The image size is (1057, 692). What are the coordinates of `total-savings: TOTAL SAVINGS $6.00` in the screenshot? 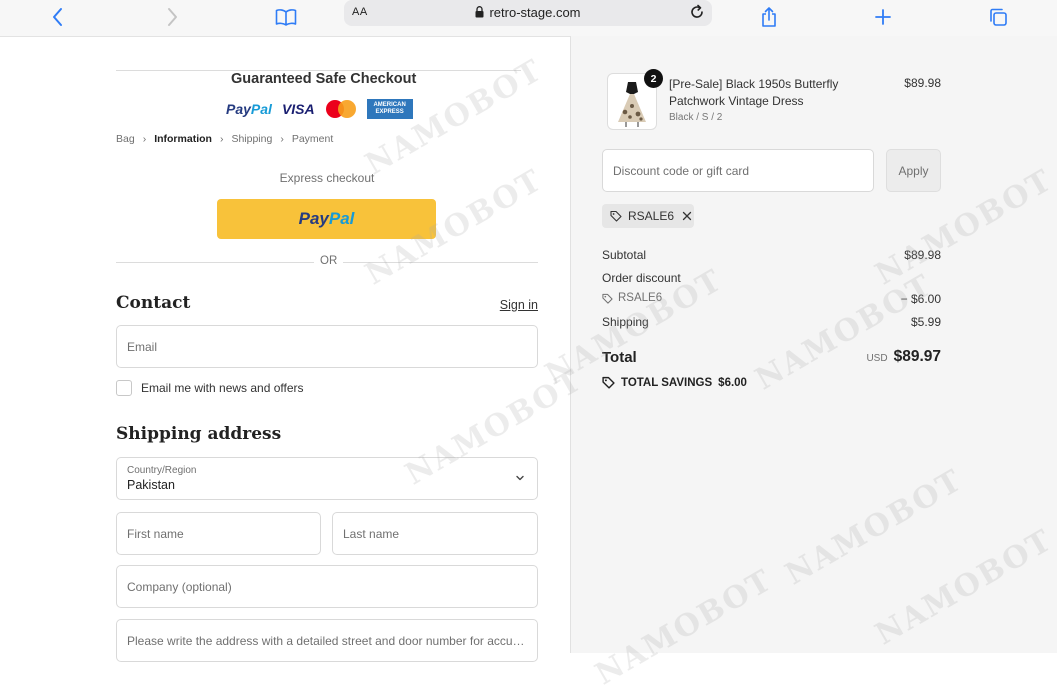 It's located at (674, 382).